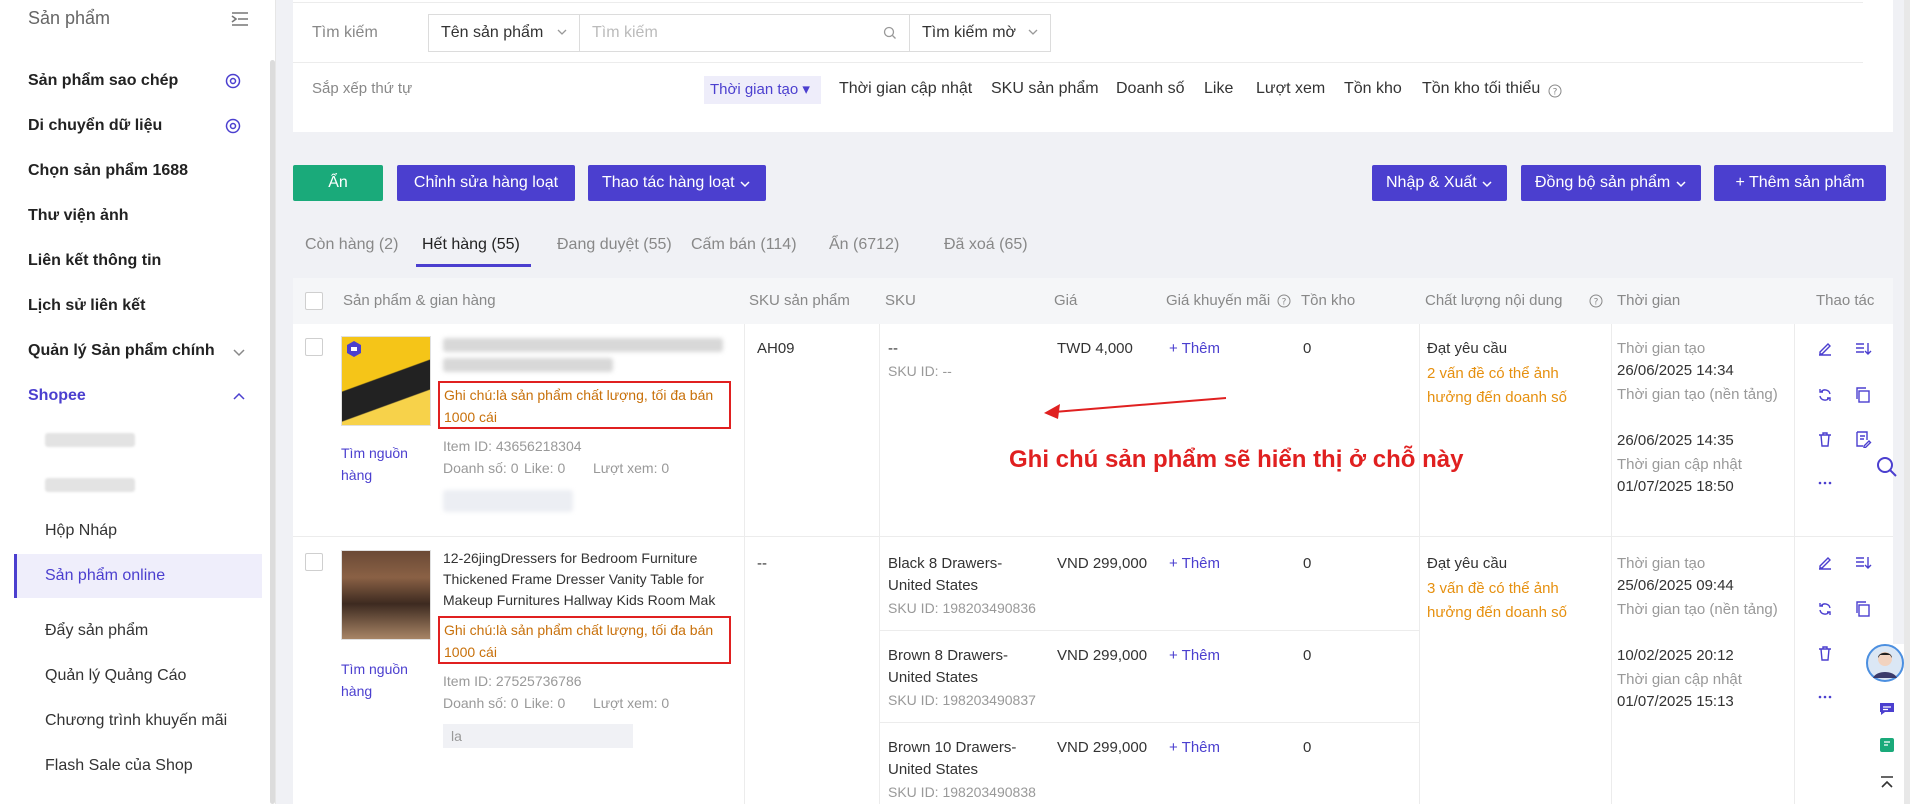 The width and height of the screenshot is (1910, 804). Describe the element at coordinates (240, 19) in the screenshot. I see `collapse-menu-icon` at that location.